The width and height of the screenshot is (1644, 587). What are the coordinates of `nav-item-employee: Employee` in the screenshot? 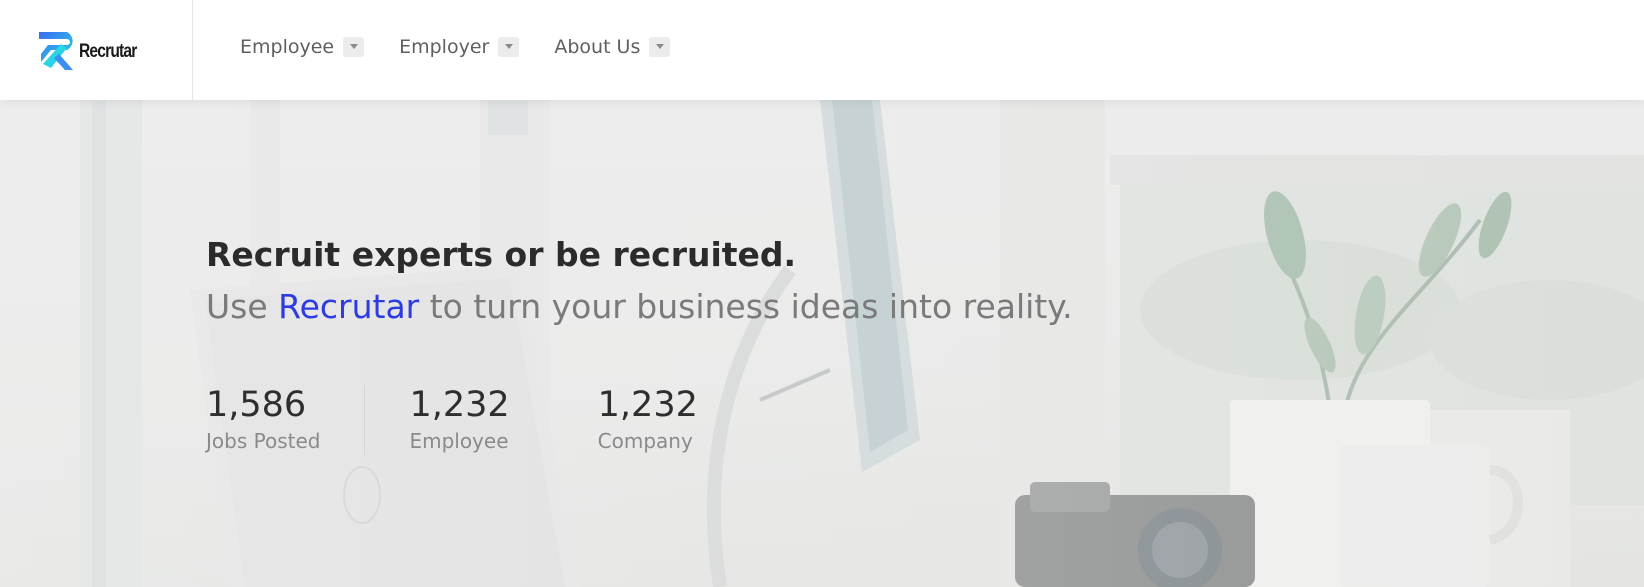 It's located at (302, 46).